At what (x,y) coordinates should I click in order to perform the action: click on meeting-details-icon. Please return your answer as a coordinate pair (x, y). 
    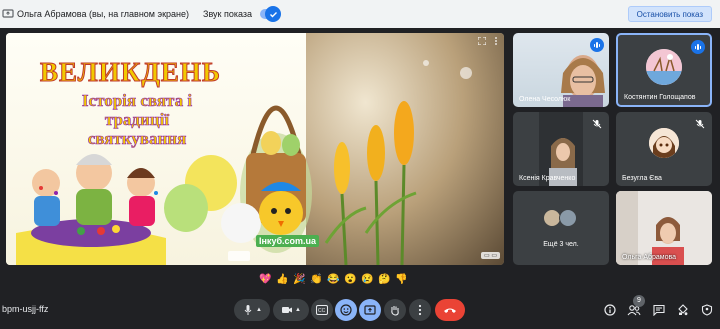
    Looking at the image, I should click on (610, 310).